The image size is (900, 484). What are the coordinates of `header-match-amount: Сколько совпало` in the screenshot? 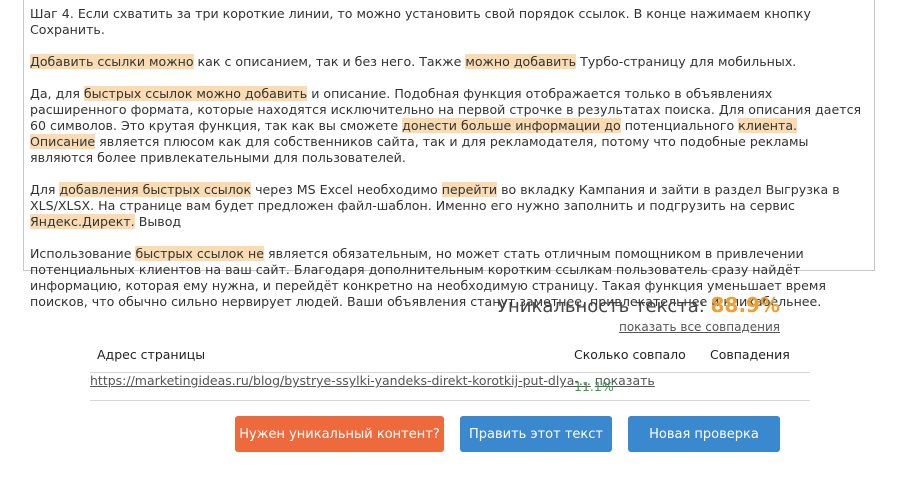 It's located at (630, 354).